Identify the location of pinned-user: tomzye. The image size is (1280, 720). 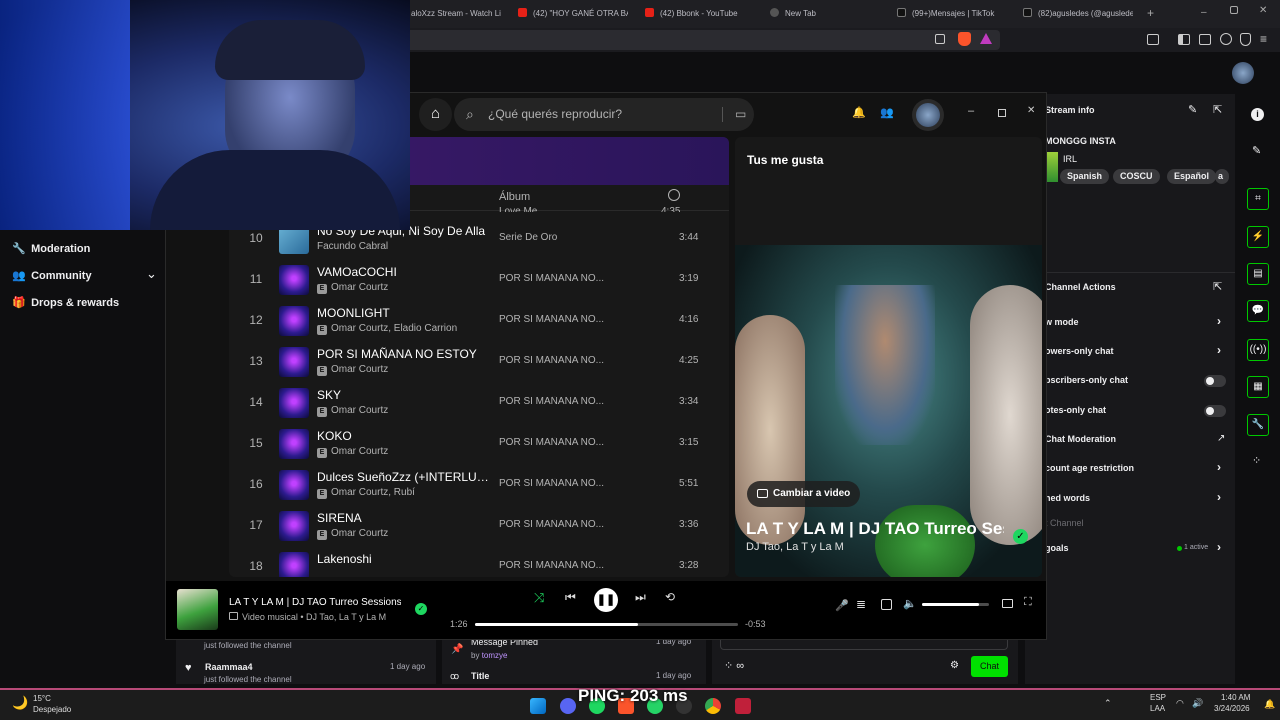
(495, 655).